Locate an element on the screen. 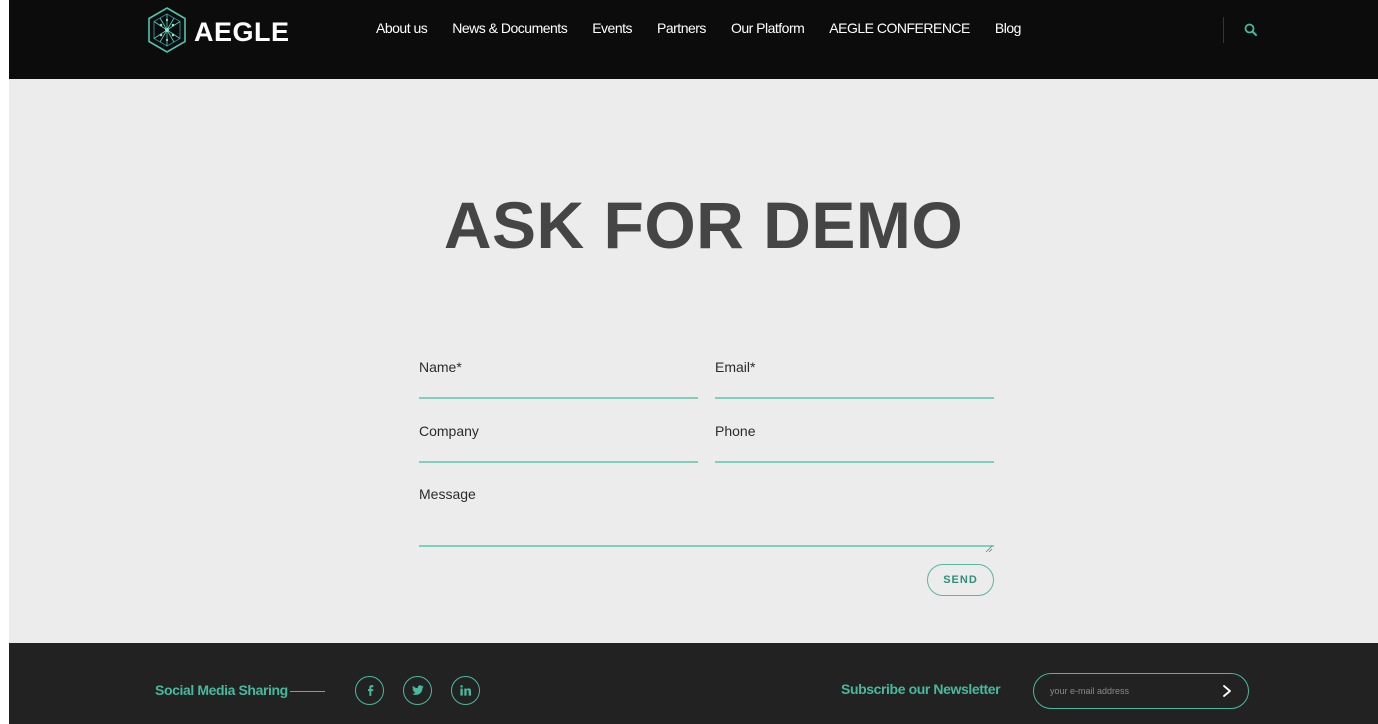  page-title: ASK FOR DEMO is located at coordinates (703, 225).